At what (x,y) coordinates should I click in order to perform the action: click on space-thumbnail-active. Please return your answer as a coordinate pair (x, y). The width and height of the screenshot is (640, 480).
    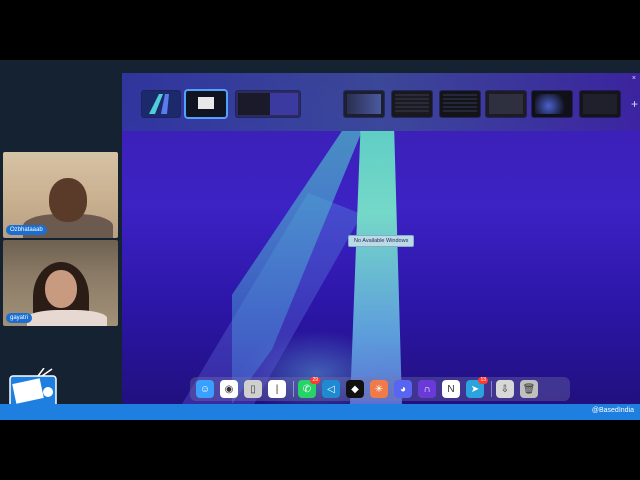
    Looking at the image, I should click on (206, 104).